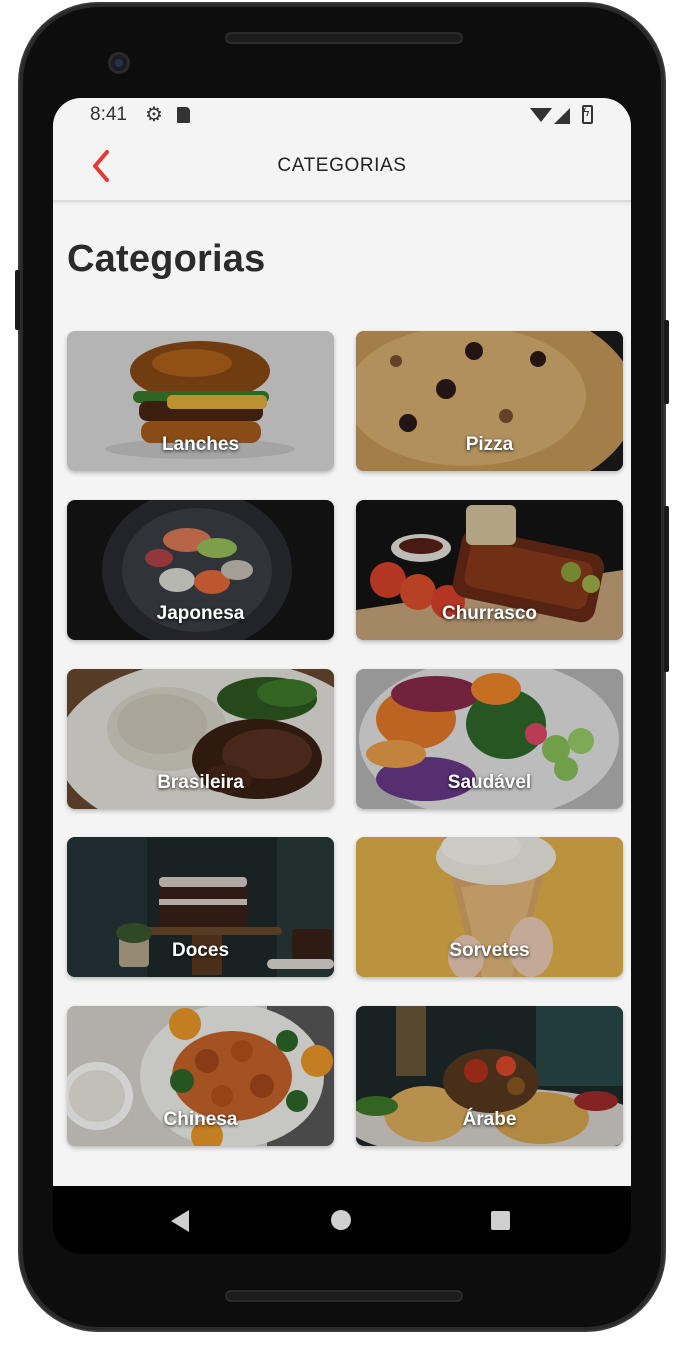  What do you see at coordinates (108, 114) in the screenshot?
I see `status-time: 8:41` at bounding box center [108, 114].